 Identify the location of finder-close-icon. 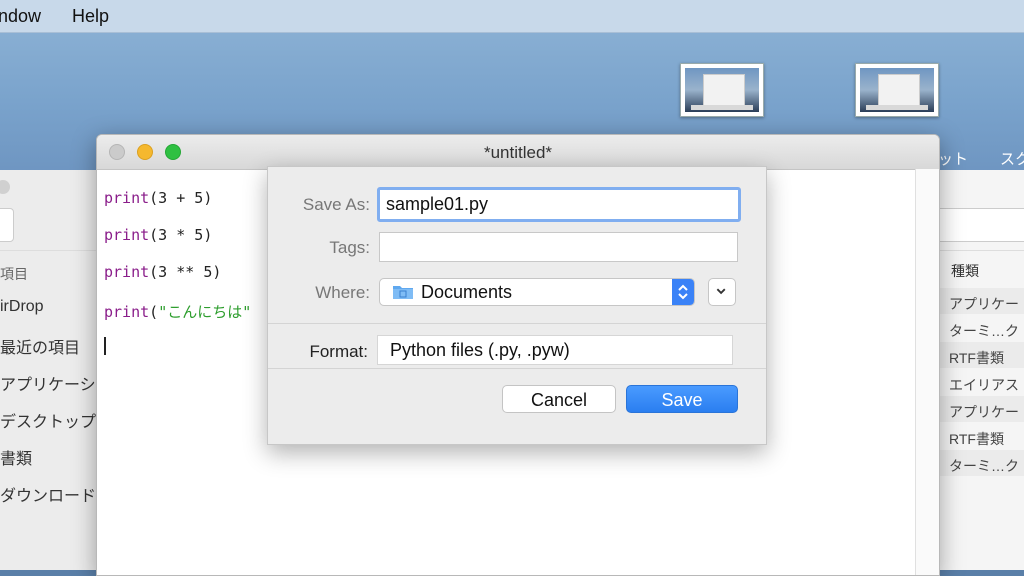
(5, 187).